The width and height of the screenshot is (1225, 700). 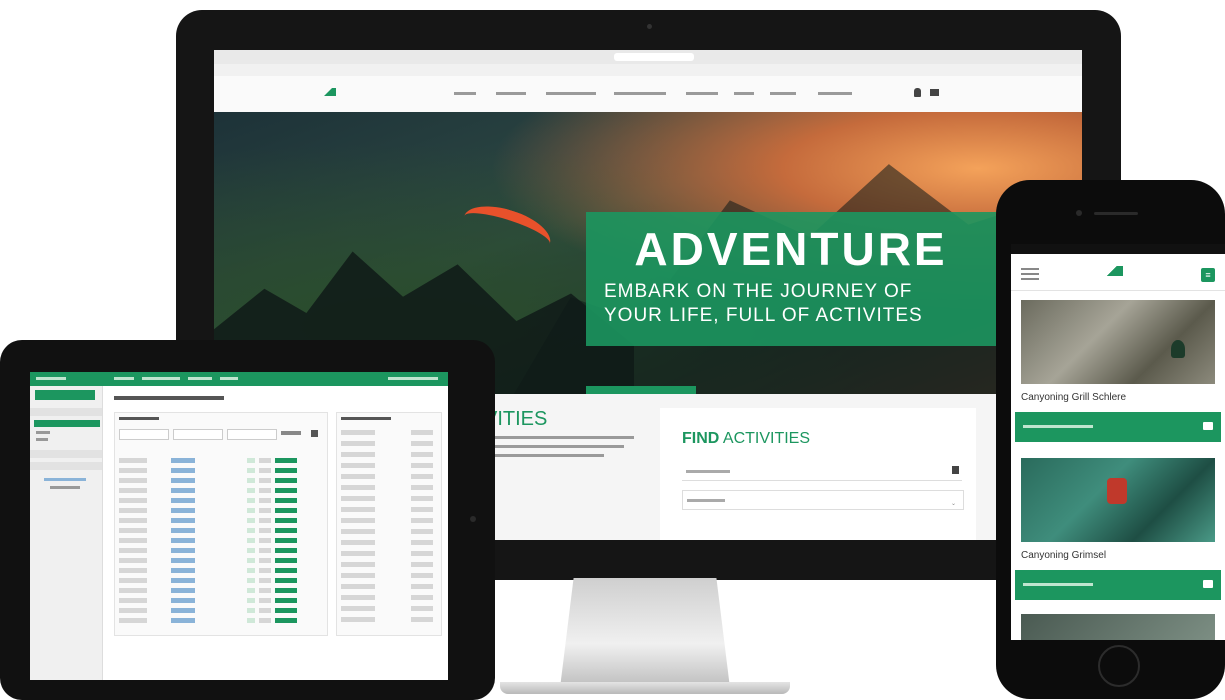 What do you see at coordinates (67, 423) in the screenshot?
I see `sidebar-item-active` at bounding box center [67, 423].